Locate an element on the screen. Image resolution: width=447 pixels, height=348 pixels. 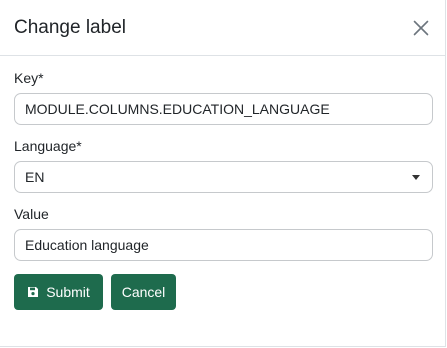
close-icon is located at coordinates (421, 27).